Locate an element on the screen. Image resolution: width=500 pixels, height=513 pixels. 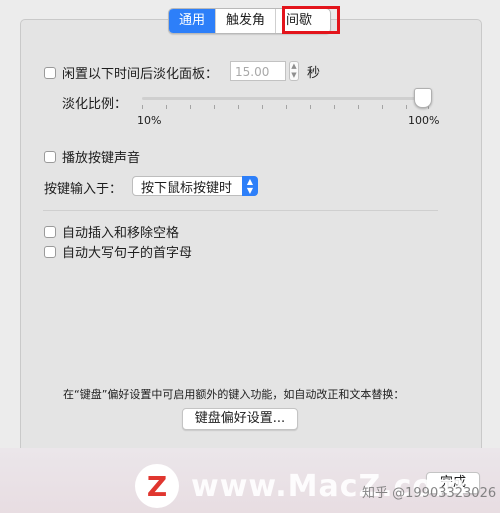
fade-ratio-label-row: 淡化比例： is located at coordinates (94, 102).